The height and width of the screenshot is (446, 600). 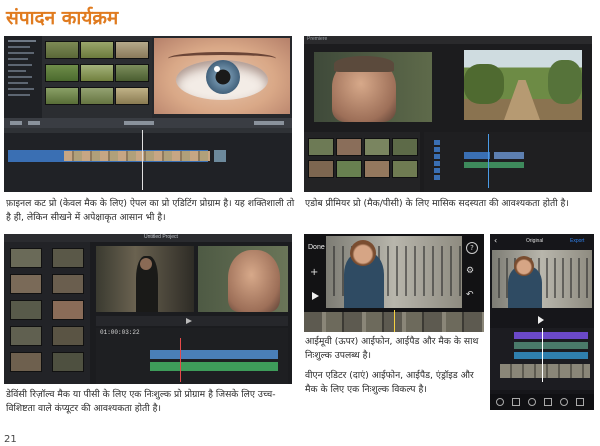 I want to click on clip-browser, so click(x=97, y=77).